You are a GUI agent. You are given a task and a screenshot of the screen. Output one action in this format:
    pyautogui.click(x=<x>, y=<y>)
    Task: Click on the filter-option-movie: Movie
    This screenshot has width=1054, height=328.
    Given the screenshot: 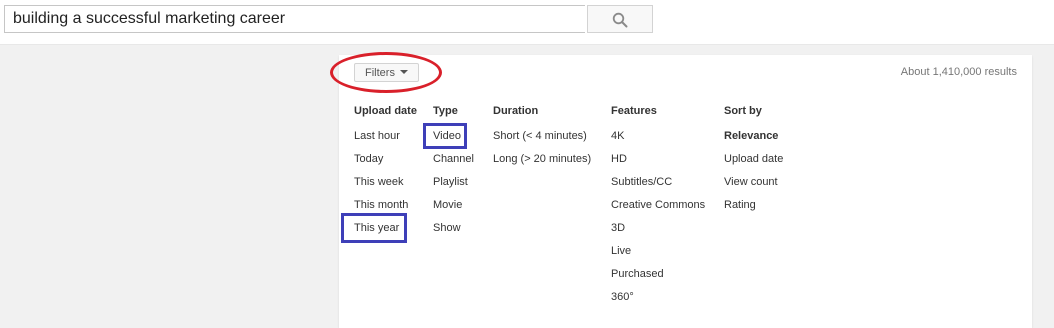 What is the action you would take?
    pyautogui.click(x=453, y=209)
    